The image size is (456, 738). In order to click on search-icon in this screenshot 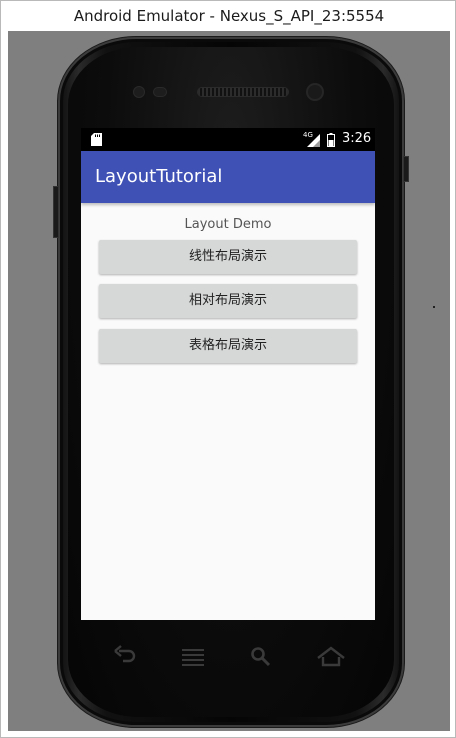, I will do `click(261, 657)`.